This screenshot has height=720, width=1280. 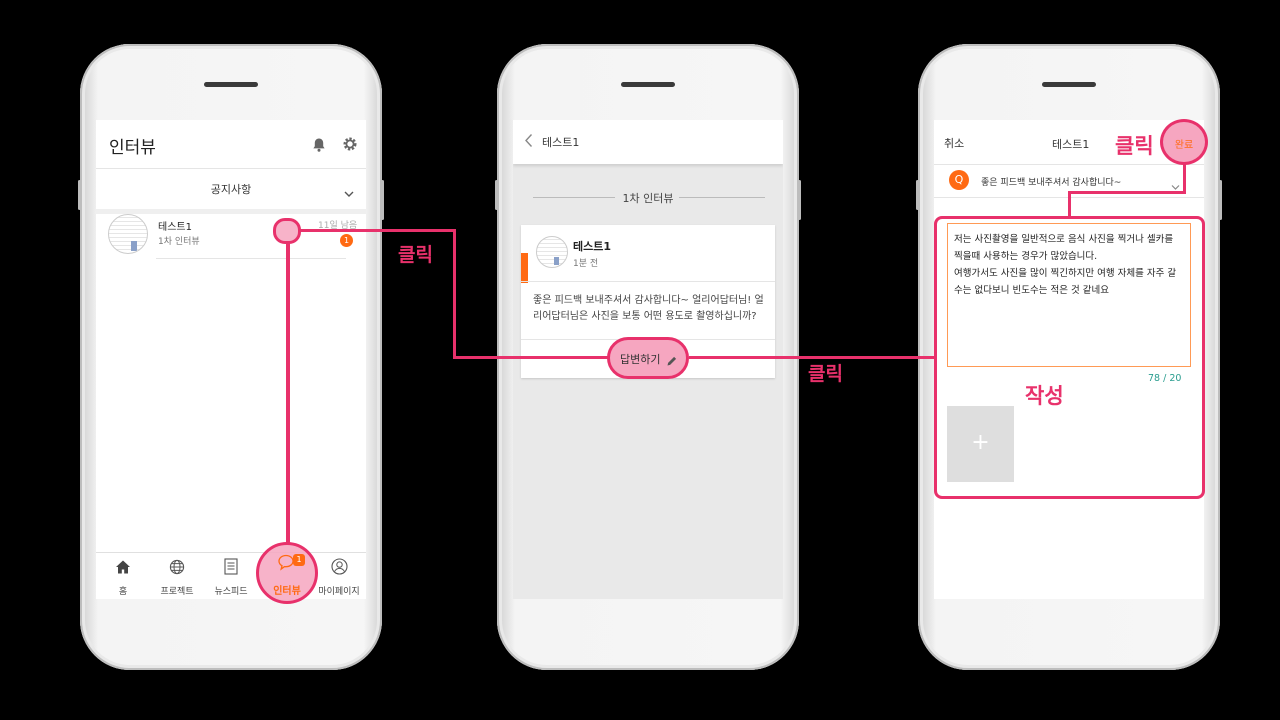 What do you see at coordinates (339, 592) in the screenshot?
I see `tab-label: 마이페이지` at bounding box center [339, 592].